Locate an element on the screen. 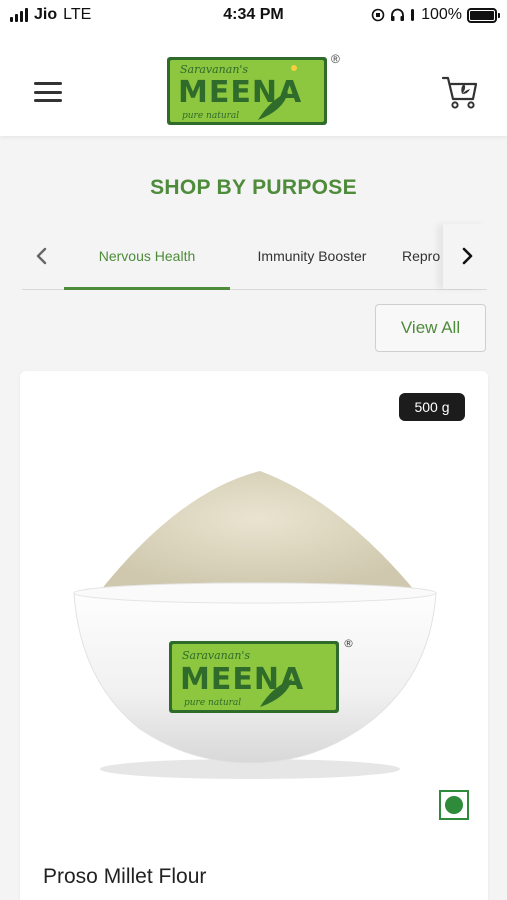 Image resolution: width=507 pixels, height=900 pixels. status-right: 100% is located at coordinates (435, 15).